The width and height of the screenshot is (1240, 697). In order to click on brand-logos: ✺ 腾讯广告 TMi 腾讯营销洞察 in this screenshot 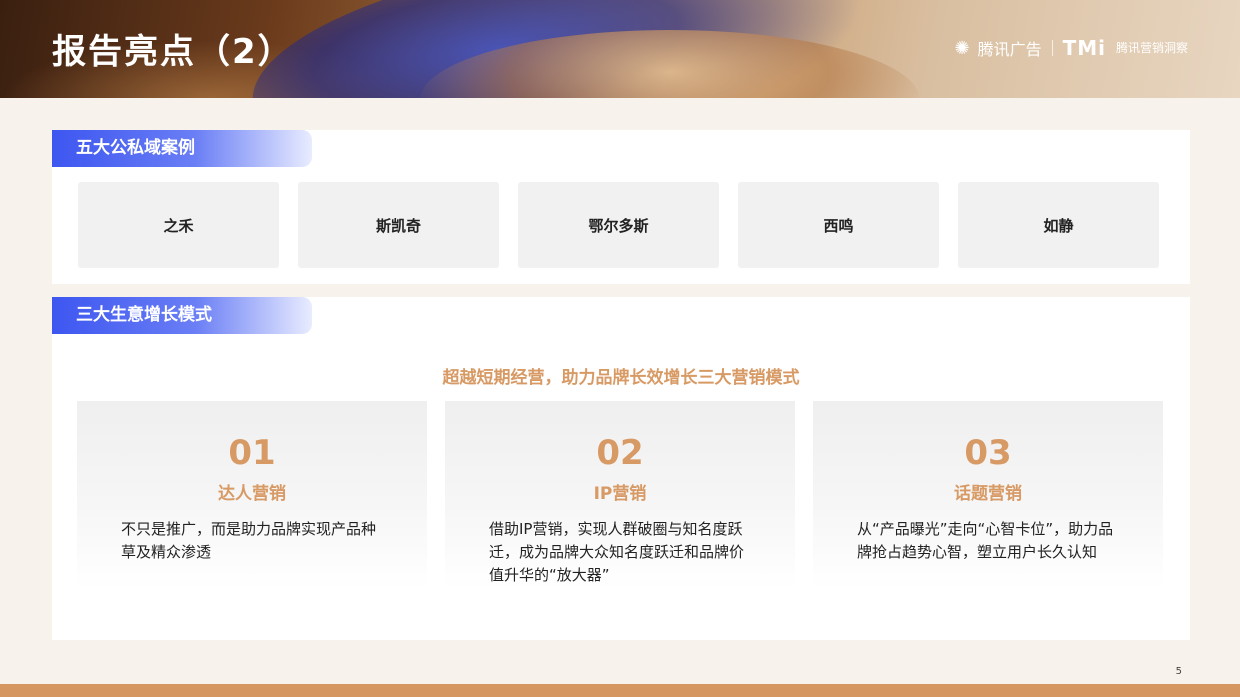, I will do `click(1071, 48)`.